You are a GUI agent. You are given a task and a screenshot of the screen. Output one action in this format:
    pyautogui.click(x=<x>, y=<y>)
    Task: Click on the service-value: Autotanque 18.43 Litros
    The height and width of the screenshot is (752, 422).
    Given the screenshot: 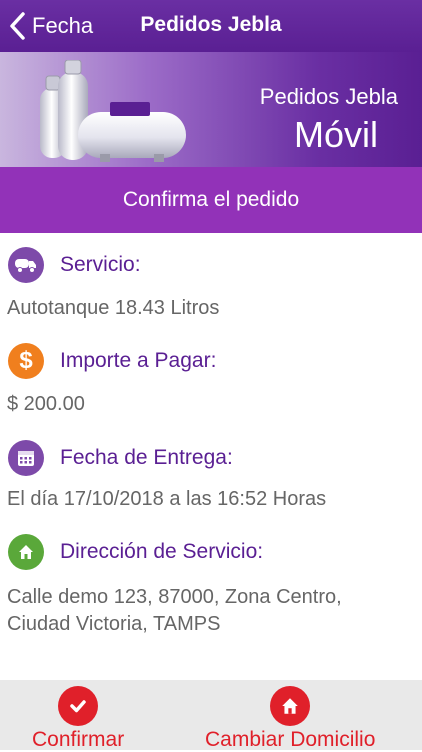 What is the action you would take?
    pyautogui.click(x=113, y=308)
    